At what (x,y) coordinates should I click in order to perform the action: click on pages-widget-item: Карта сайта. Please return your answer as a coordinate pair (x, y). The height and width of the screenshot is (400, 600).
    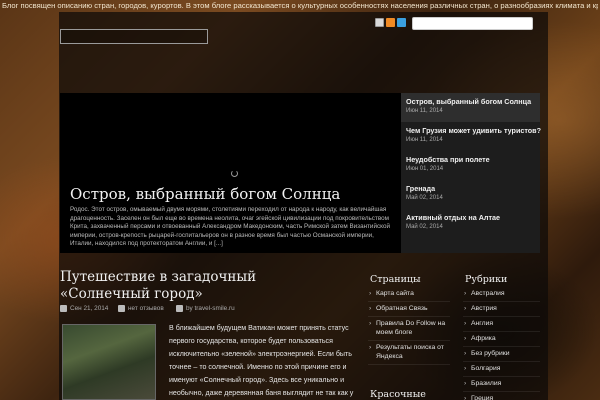
    Looking at the image, I should click on (409, 294).